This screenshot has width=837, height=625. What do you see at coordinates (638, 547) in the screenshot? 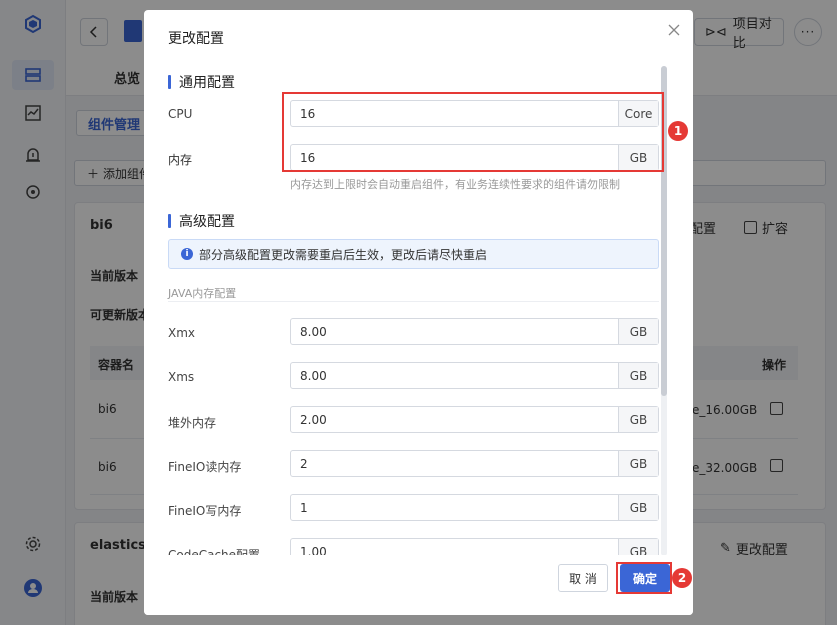
I see `codecache-unit: GB` at bounding box center [638, 547].